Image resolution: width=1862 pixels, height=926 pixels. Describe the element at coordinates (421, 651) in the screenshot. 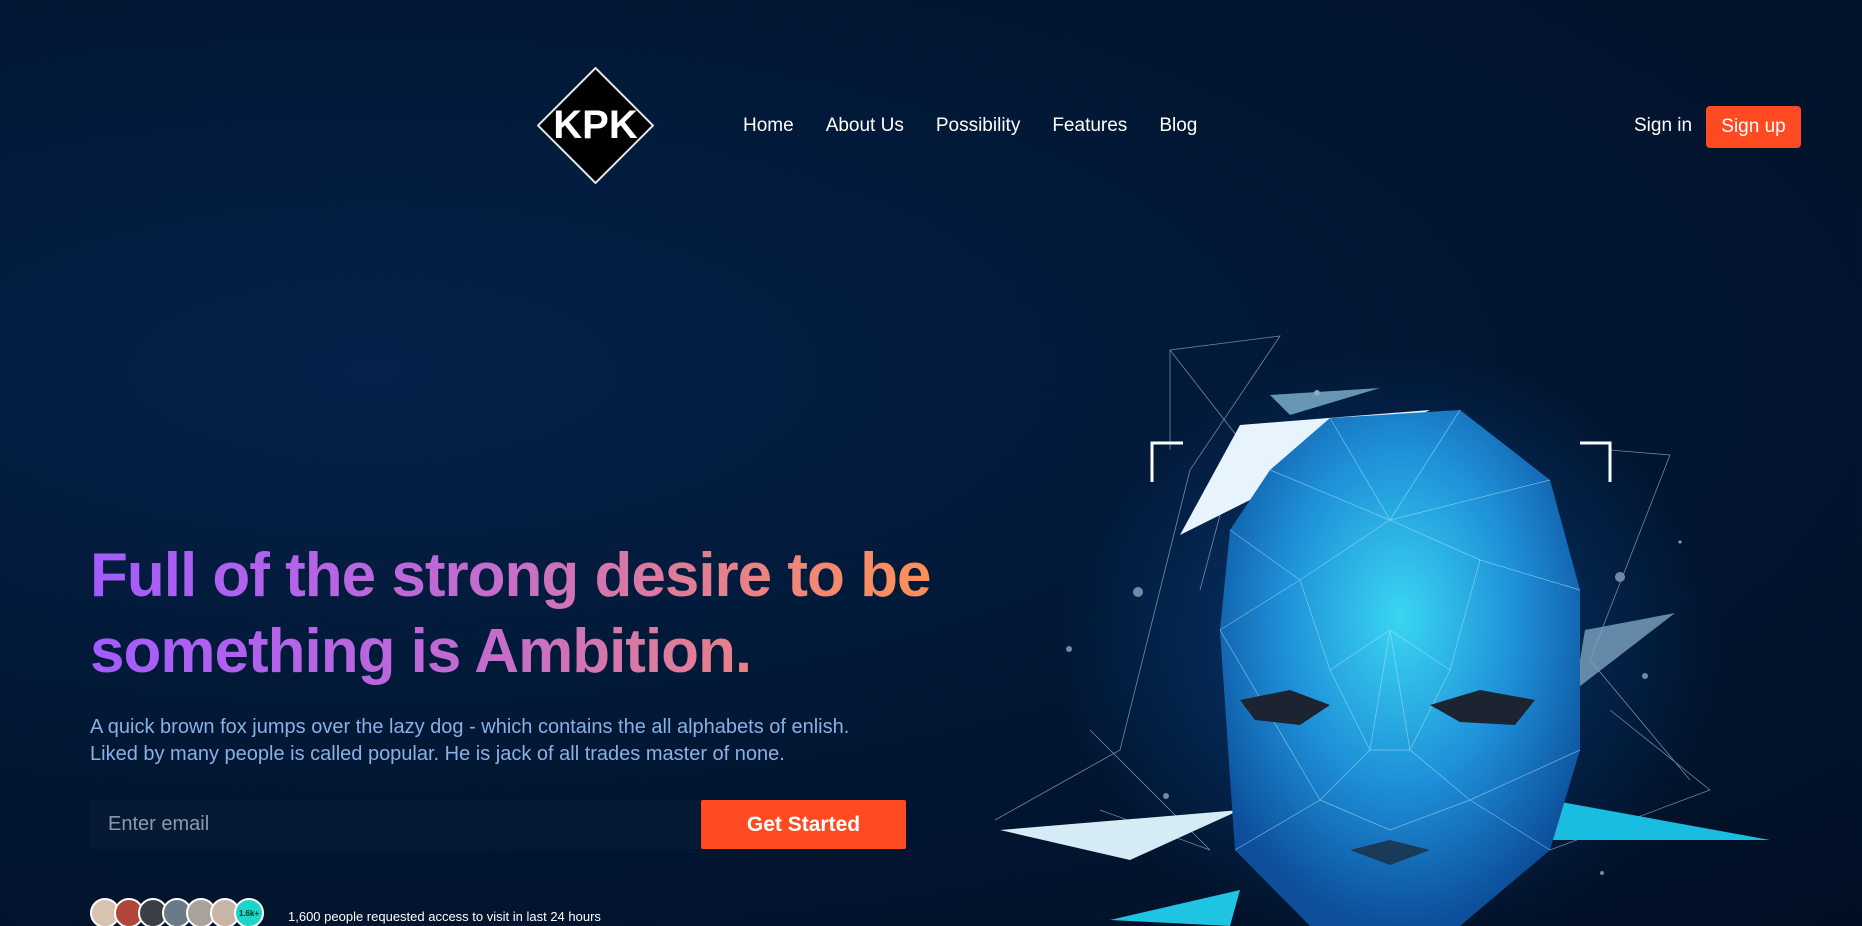

I see `headline-line-2: something is Ambition.` at that location.